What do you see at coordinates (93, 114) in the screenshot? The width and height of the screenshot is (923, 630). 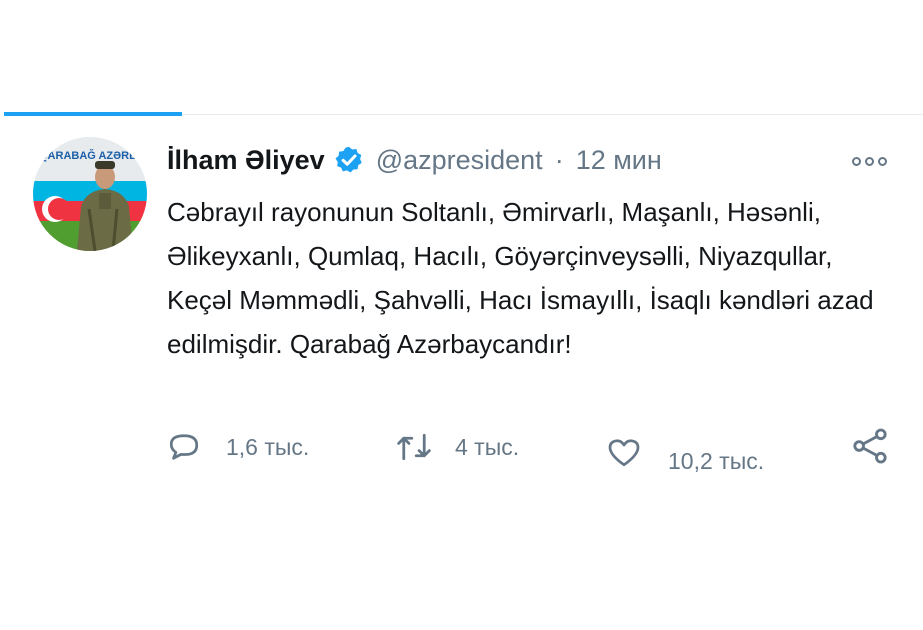 I see `active-tab-indicator` at bounding box center [93, 114].